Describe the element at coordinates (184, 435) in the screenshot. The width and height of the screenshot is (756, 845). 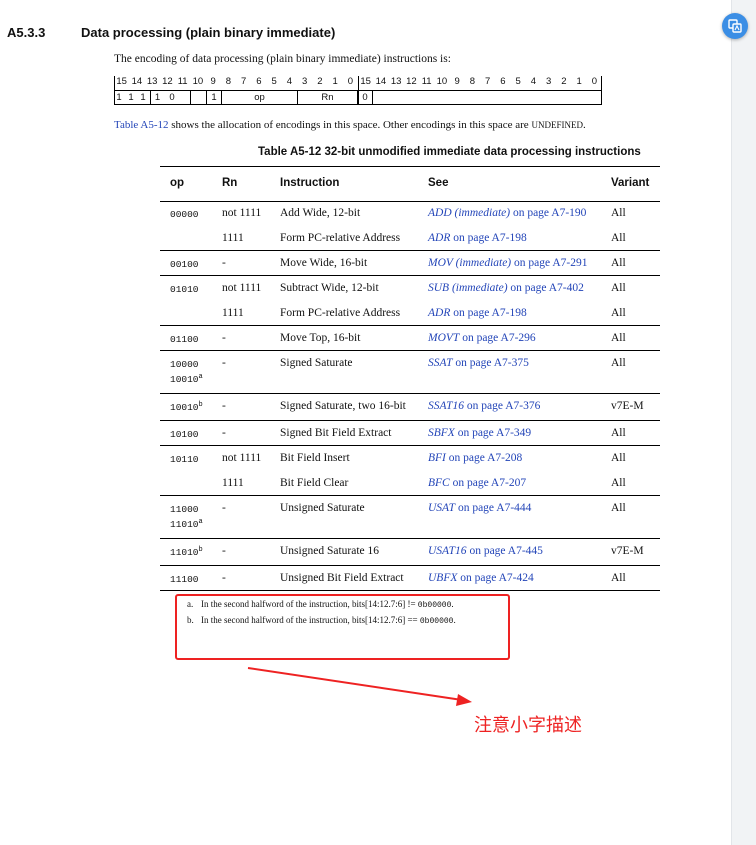
I see `cell-op: 10100` at that location.